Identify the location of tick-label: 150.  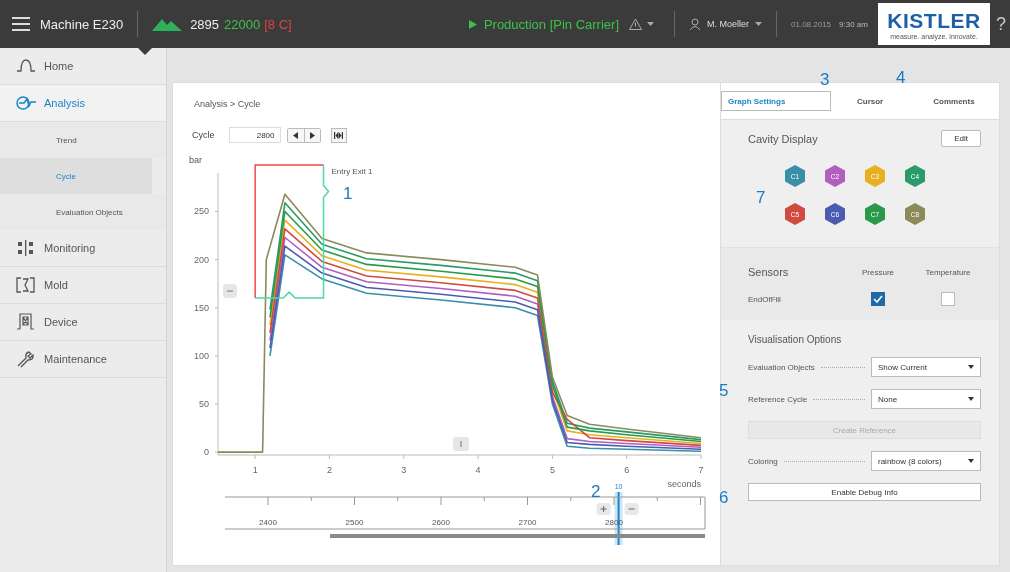
(201, 307).